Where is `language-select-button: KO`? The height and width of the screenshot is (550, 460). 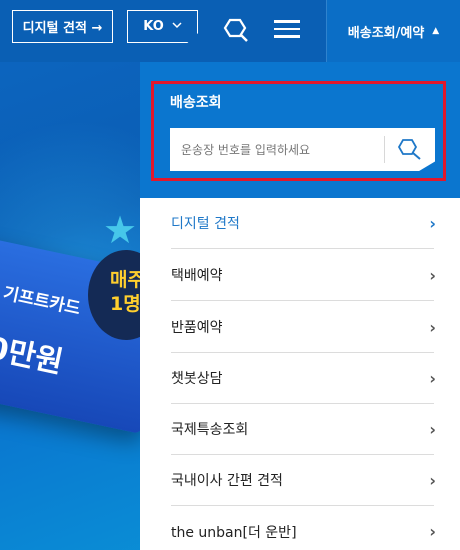
language-select-button: KO is located at coordinates (162, 26).